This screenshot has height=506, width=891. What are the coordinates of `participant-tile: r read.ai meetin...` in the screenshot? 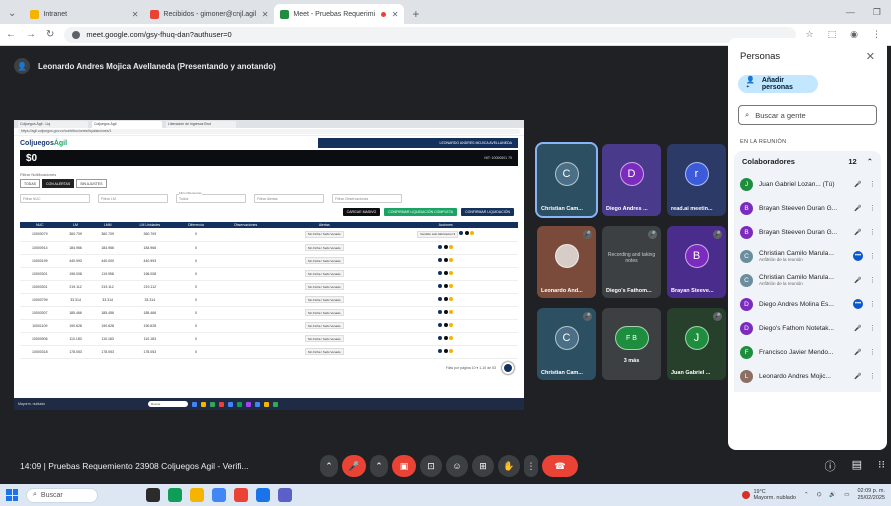 It's located at (696, 180).